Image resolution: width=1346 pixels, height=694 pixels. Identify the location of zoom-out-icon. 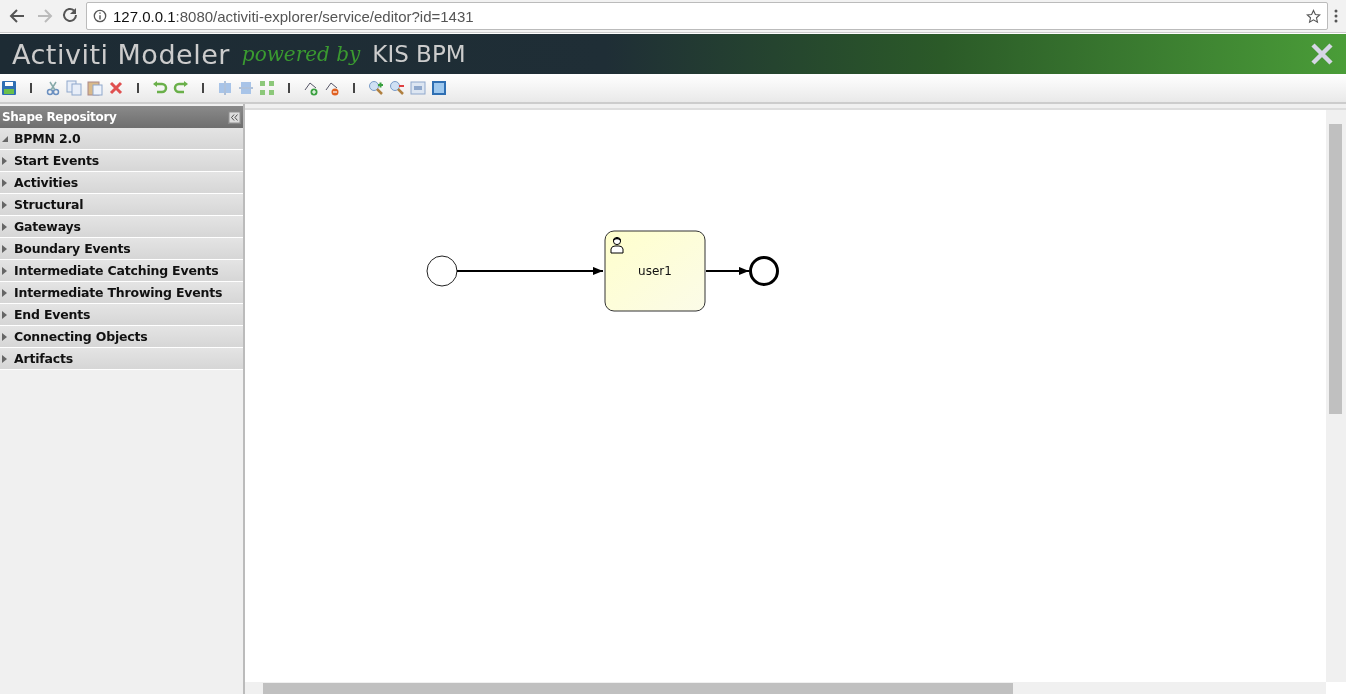
(397, 88).